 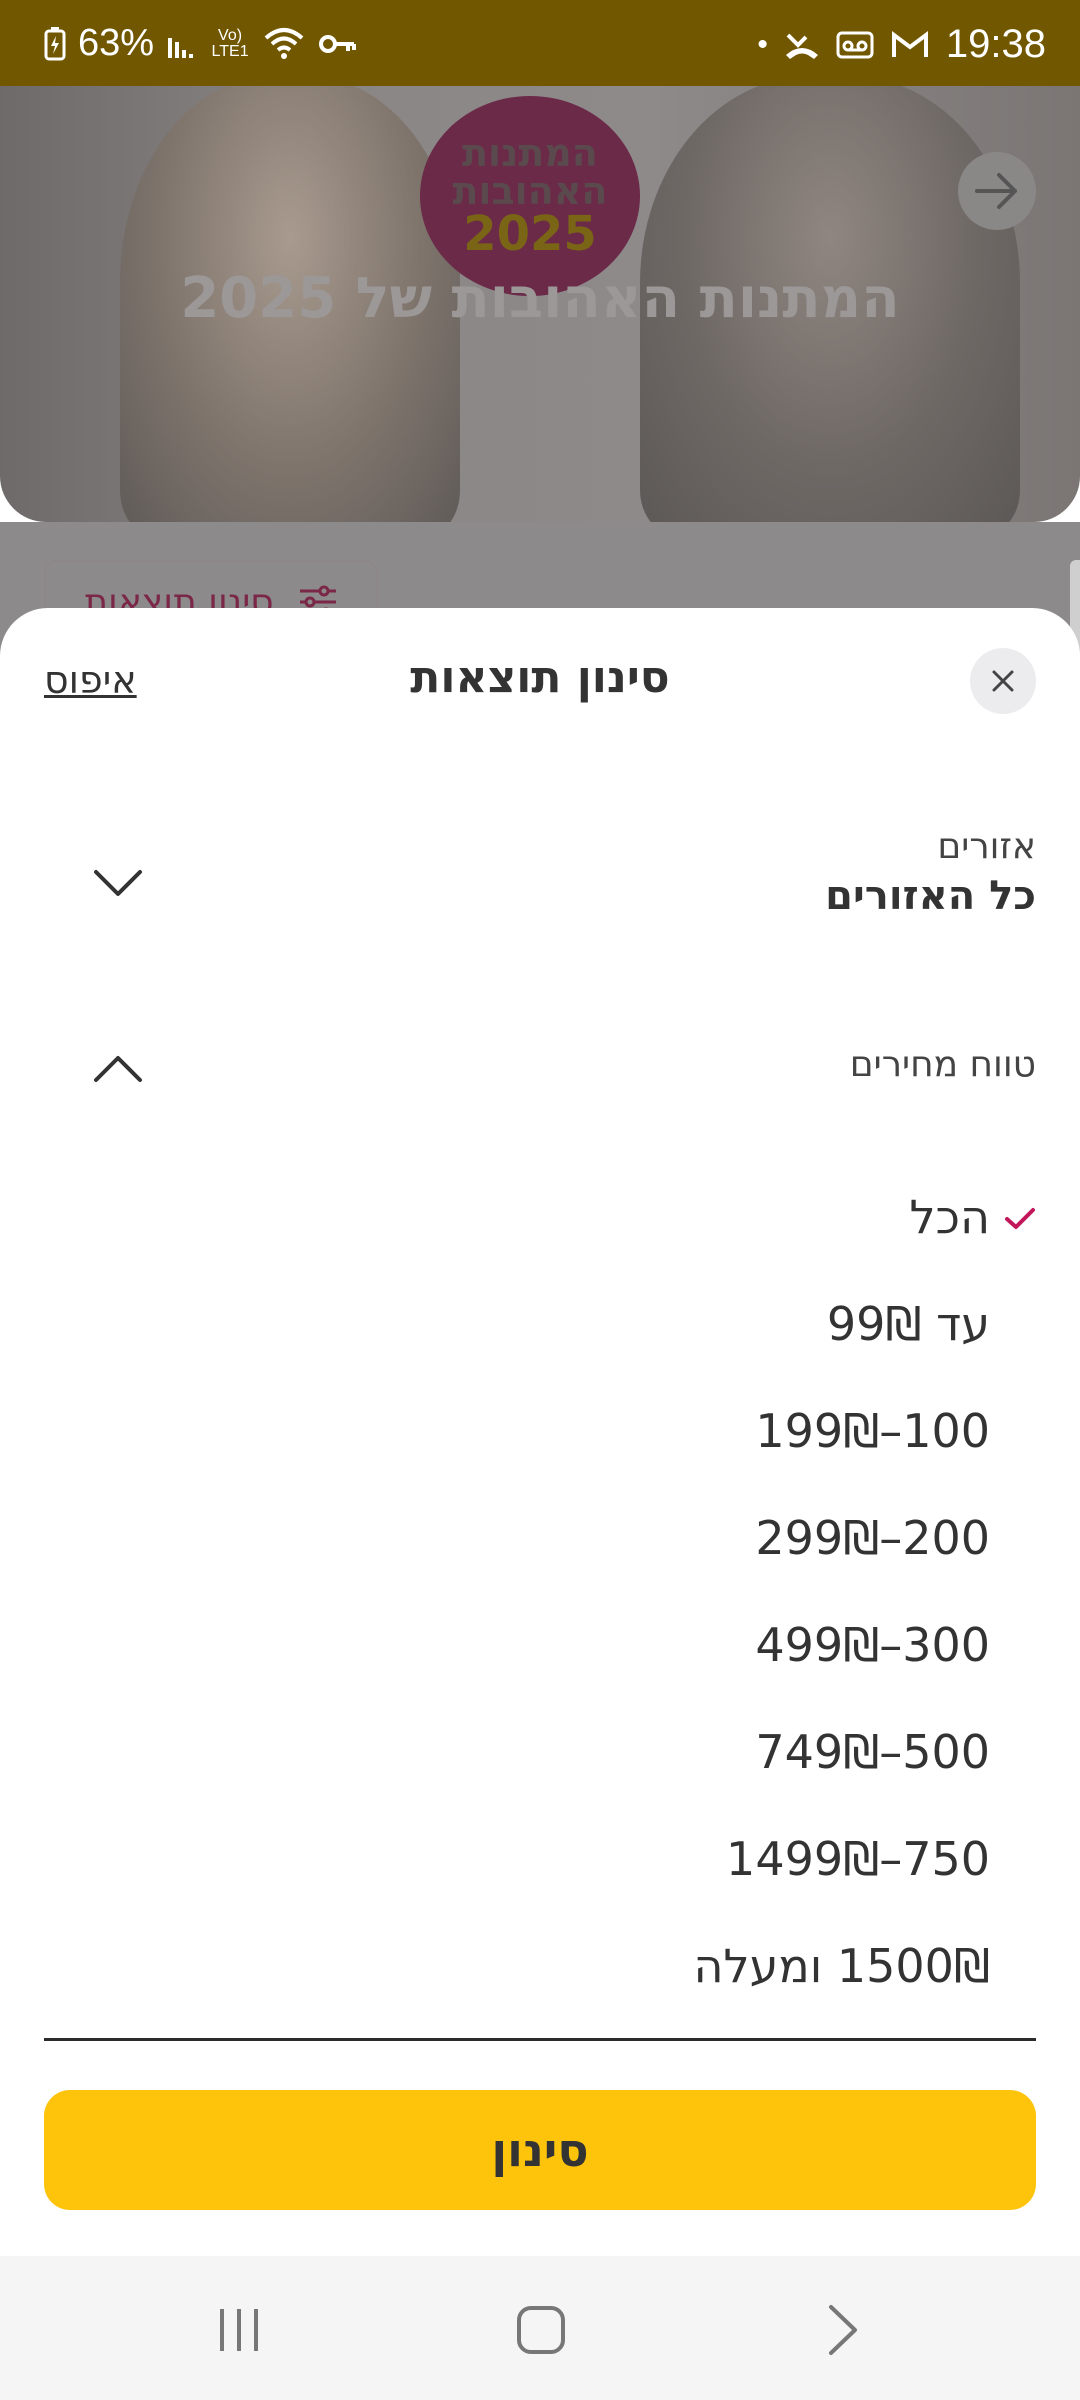 I want to click on price-option: 200–299₪, so click(x=872, y=1538).